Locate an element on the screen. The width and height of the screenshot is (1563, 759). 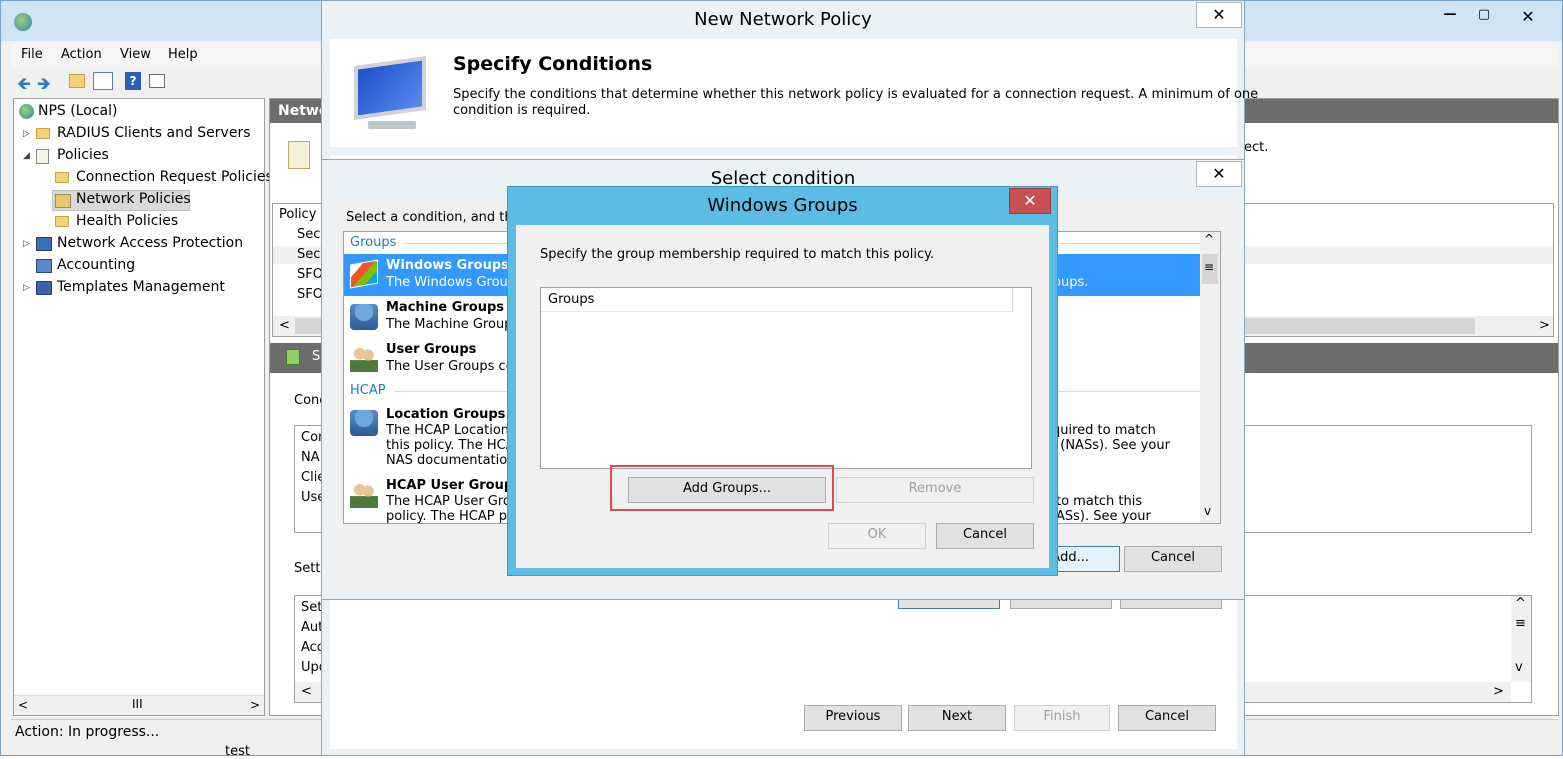
computer-monitor-icon is located at coordinates (390, 88).